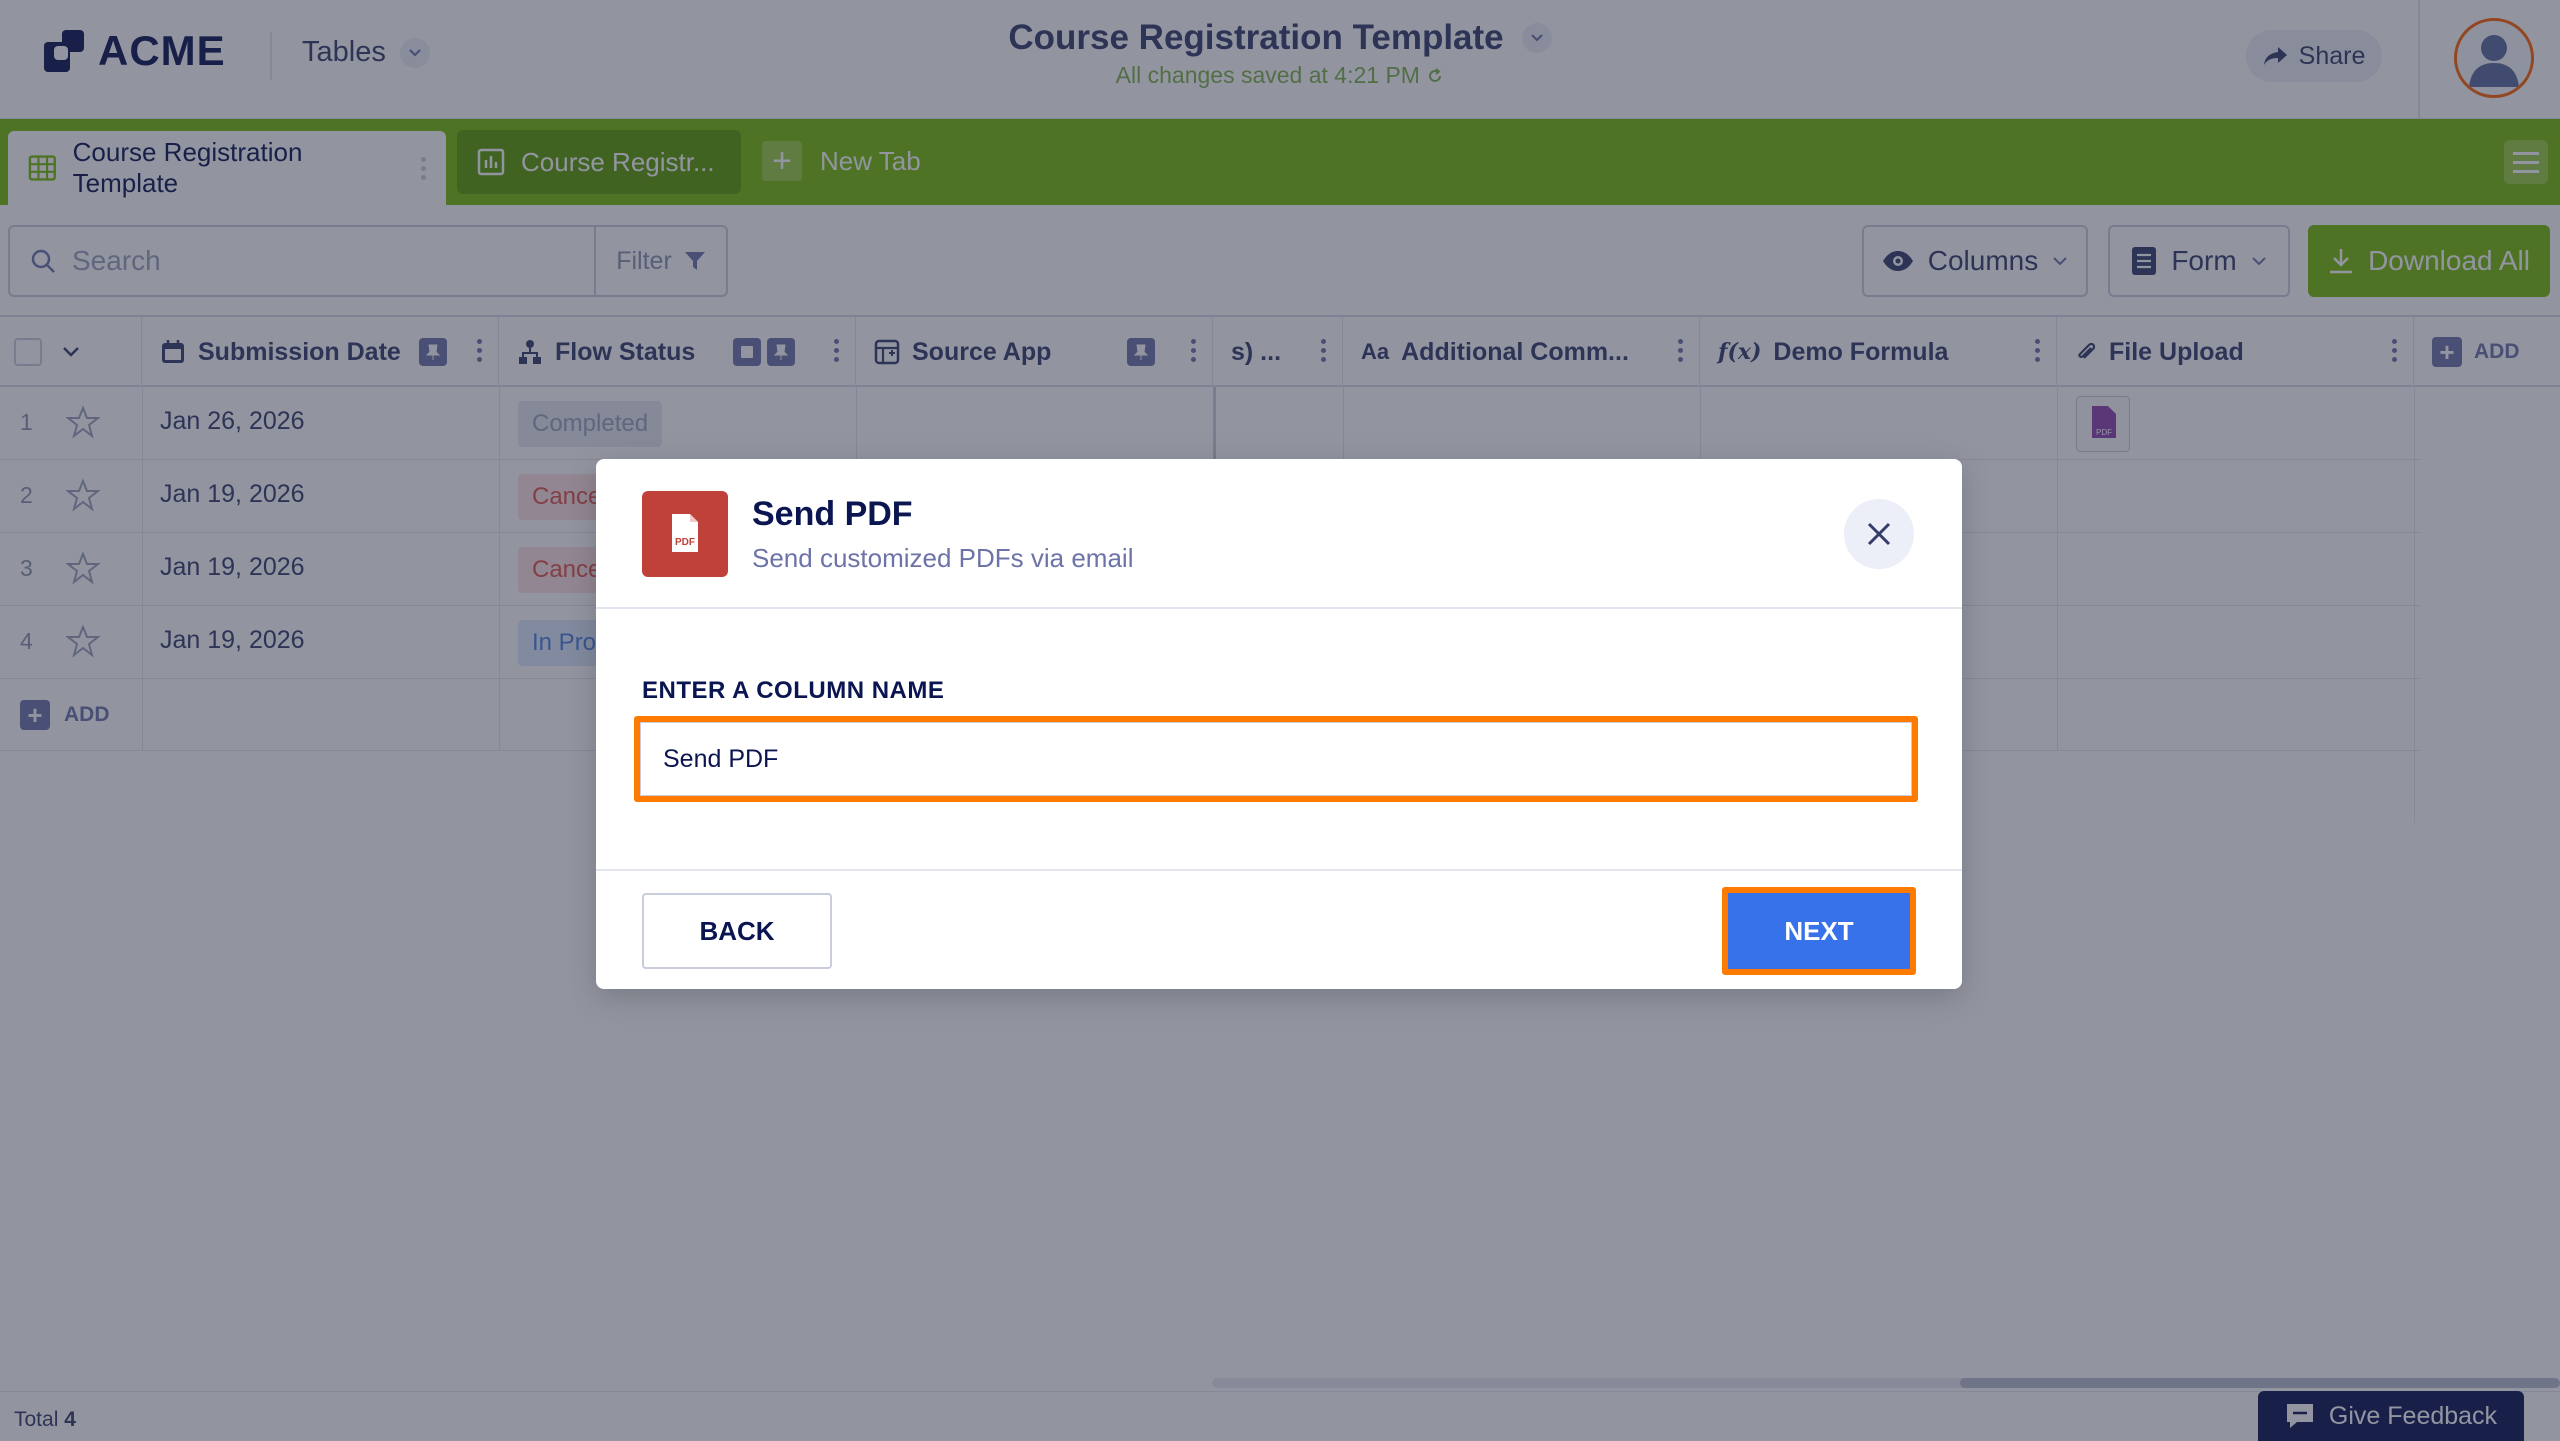 This screenshot has height=1441, width=2560. What do you see at coordinates (943, 558) in the screenshot?
I see `modal-subtitle: Send customized PDFs via email` at bounding box center [943, 558].